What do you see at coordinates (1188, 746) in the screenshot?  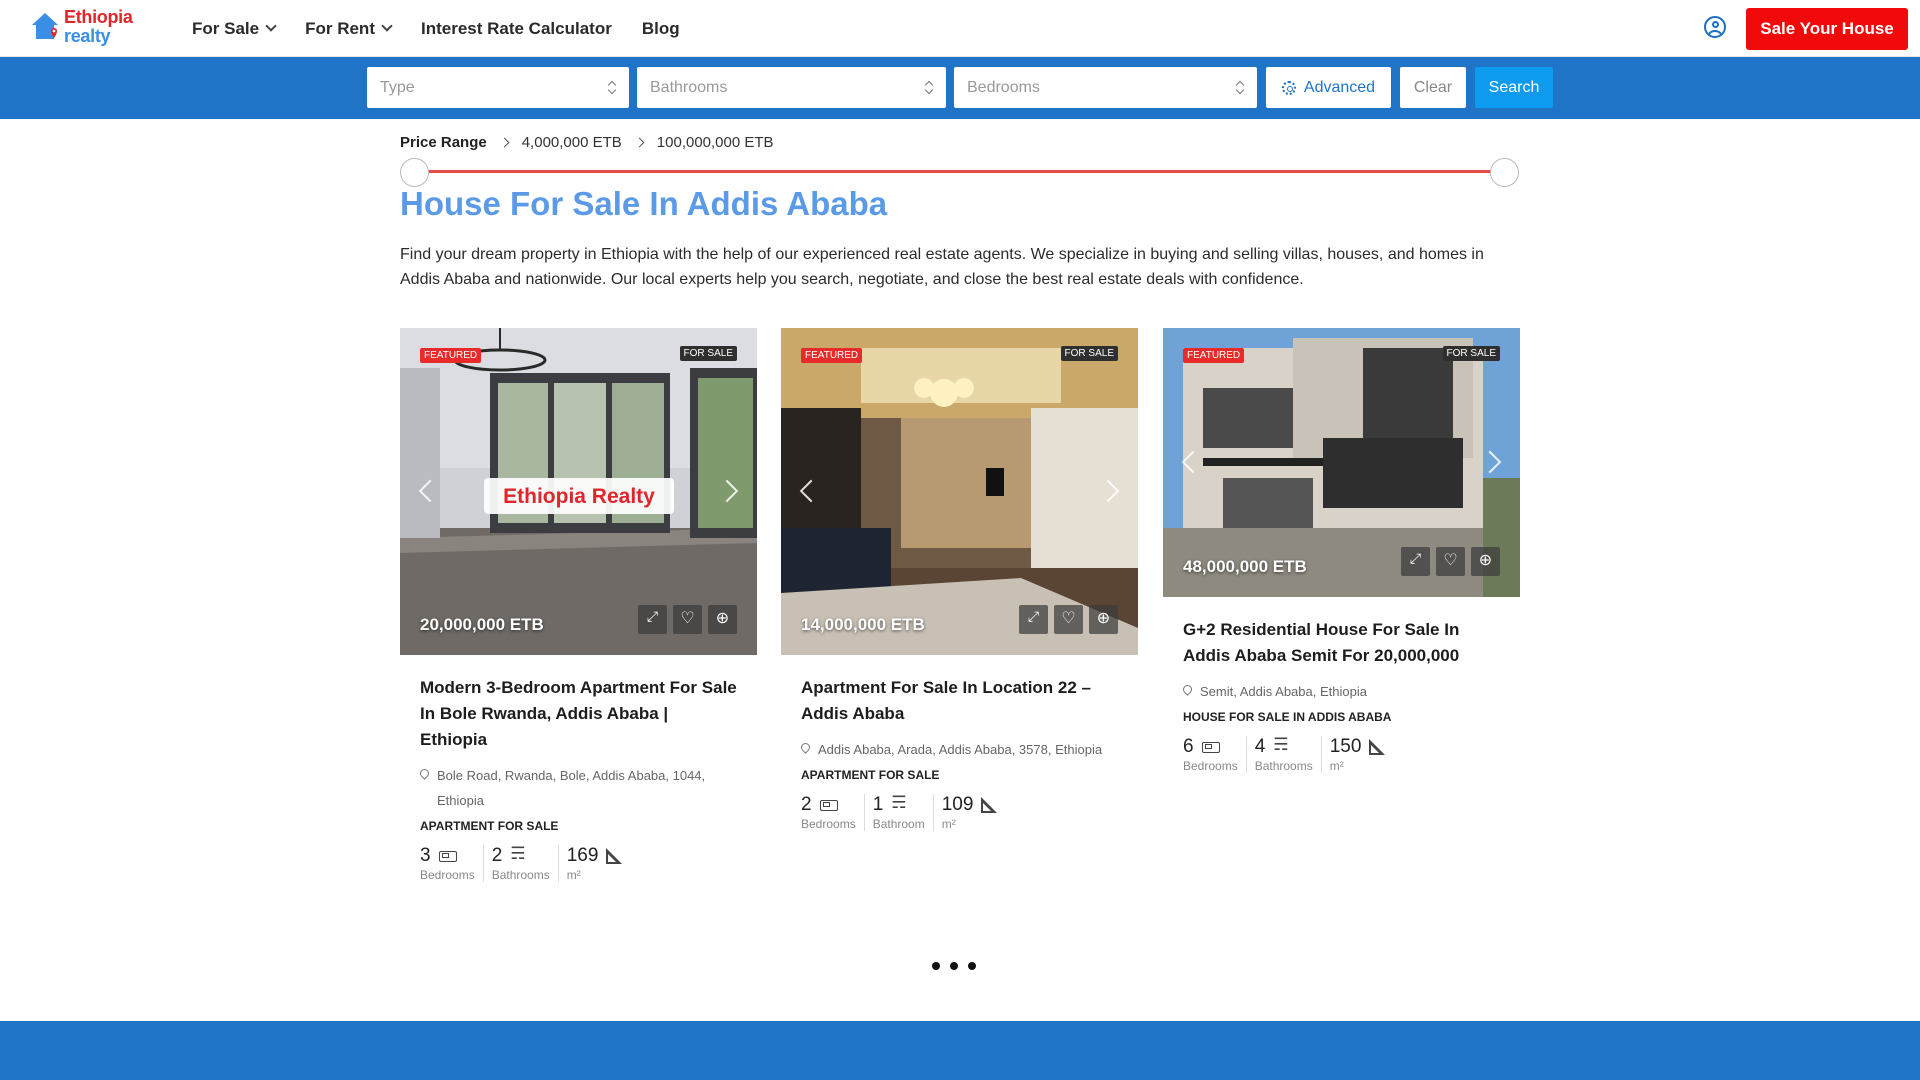 I see `bedrooms-count: 6` at bounding box center [1188, 746].